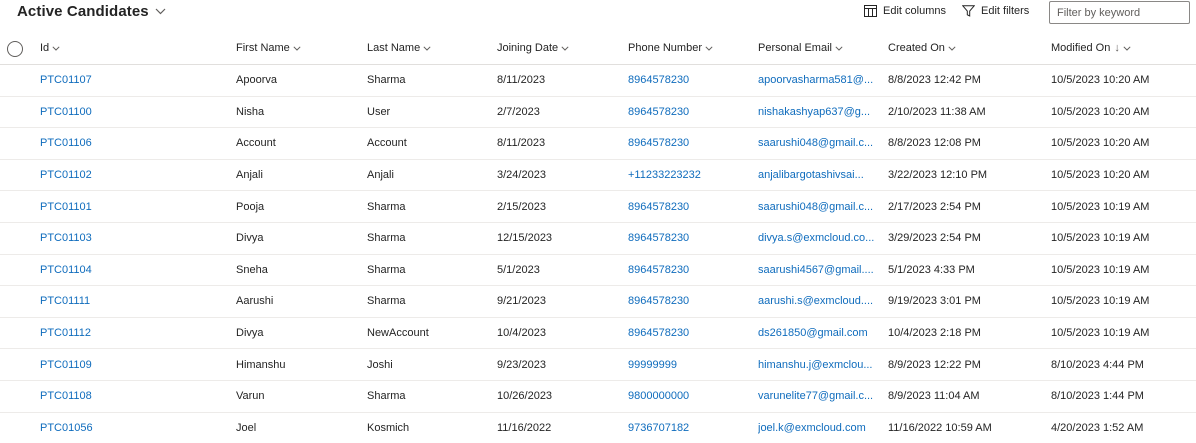  What do you see at coordinates (820, 428) in the screenshot?
I see `cell-email-link: joel.k@exmcloud.com` at bounding box center [820, 428].